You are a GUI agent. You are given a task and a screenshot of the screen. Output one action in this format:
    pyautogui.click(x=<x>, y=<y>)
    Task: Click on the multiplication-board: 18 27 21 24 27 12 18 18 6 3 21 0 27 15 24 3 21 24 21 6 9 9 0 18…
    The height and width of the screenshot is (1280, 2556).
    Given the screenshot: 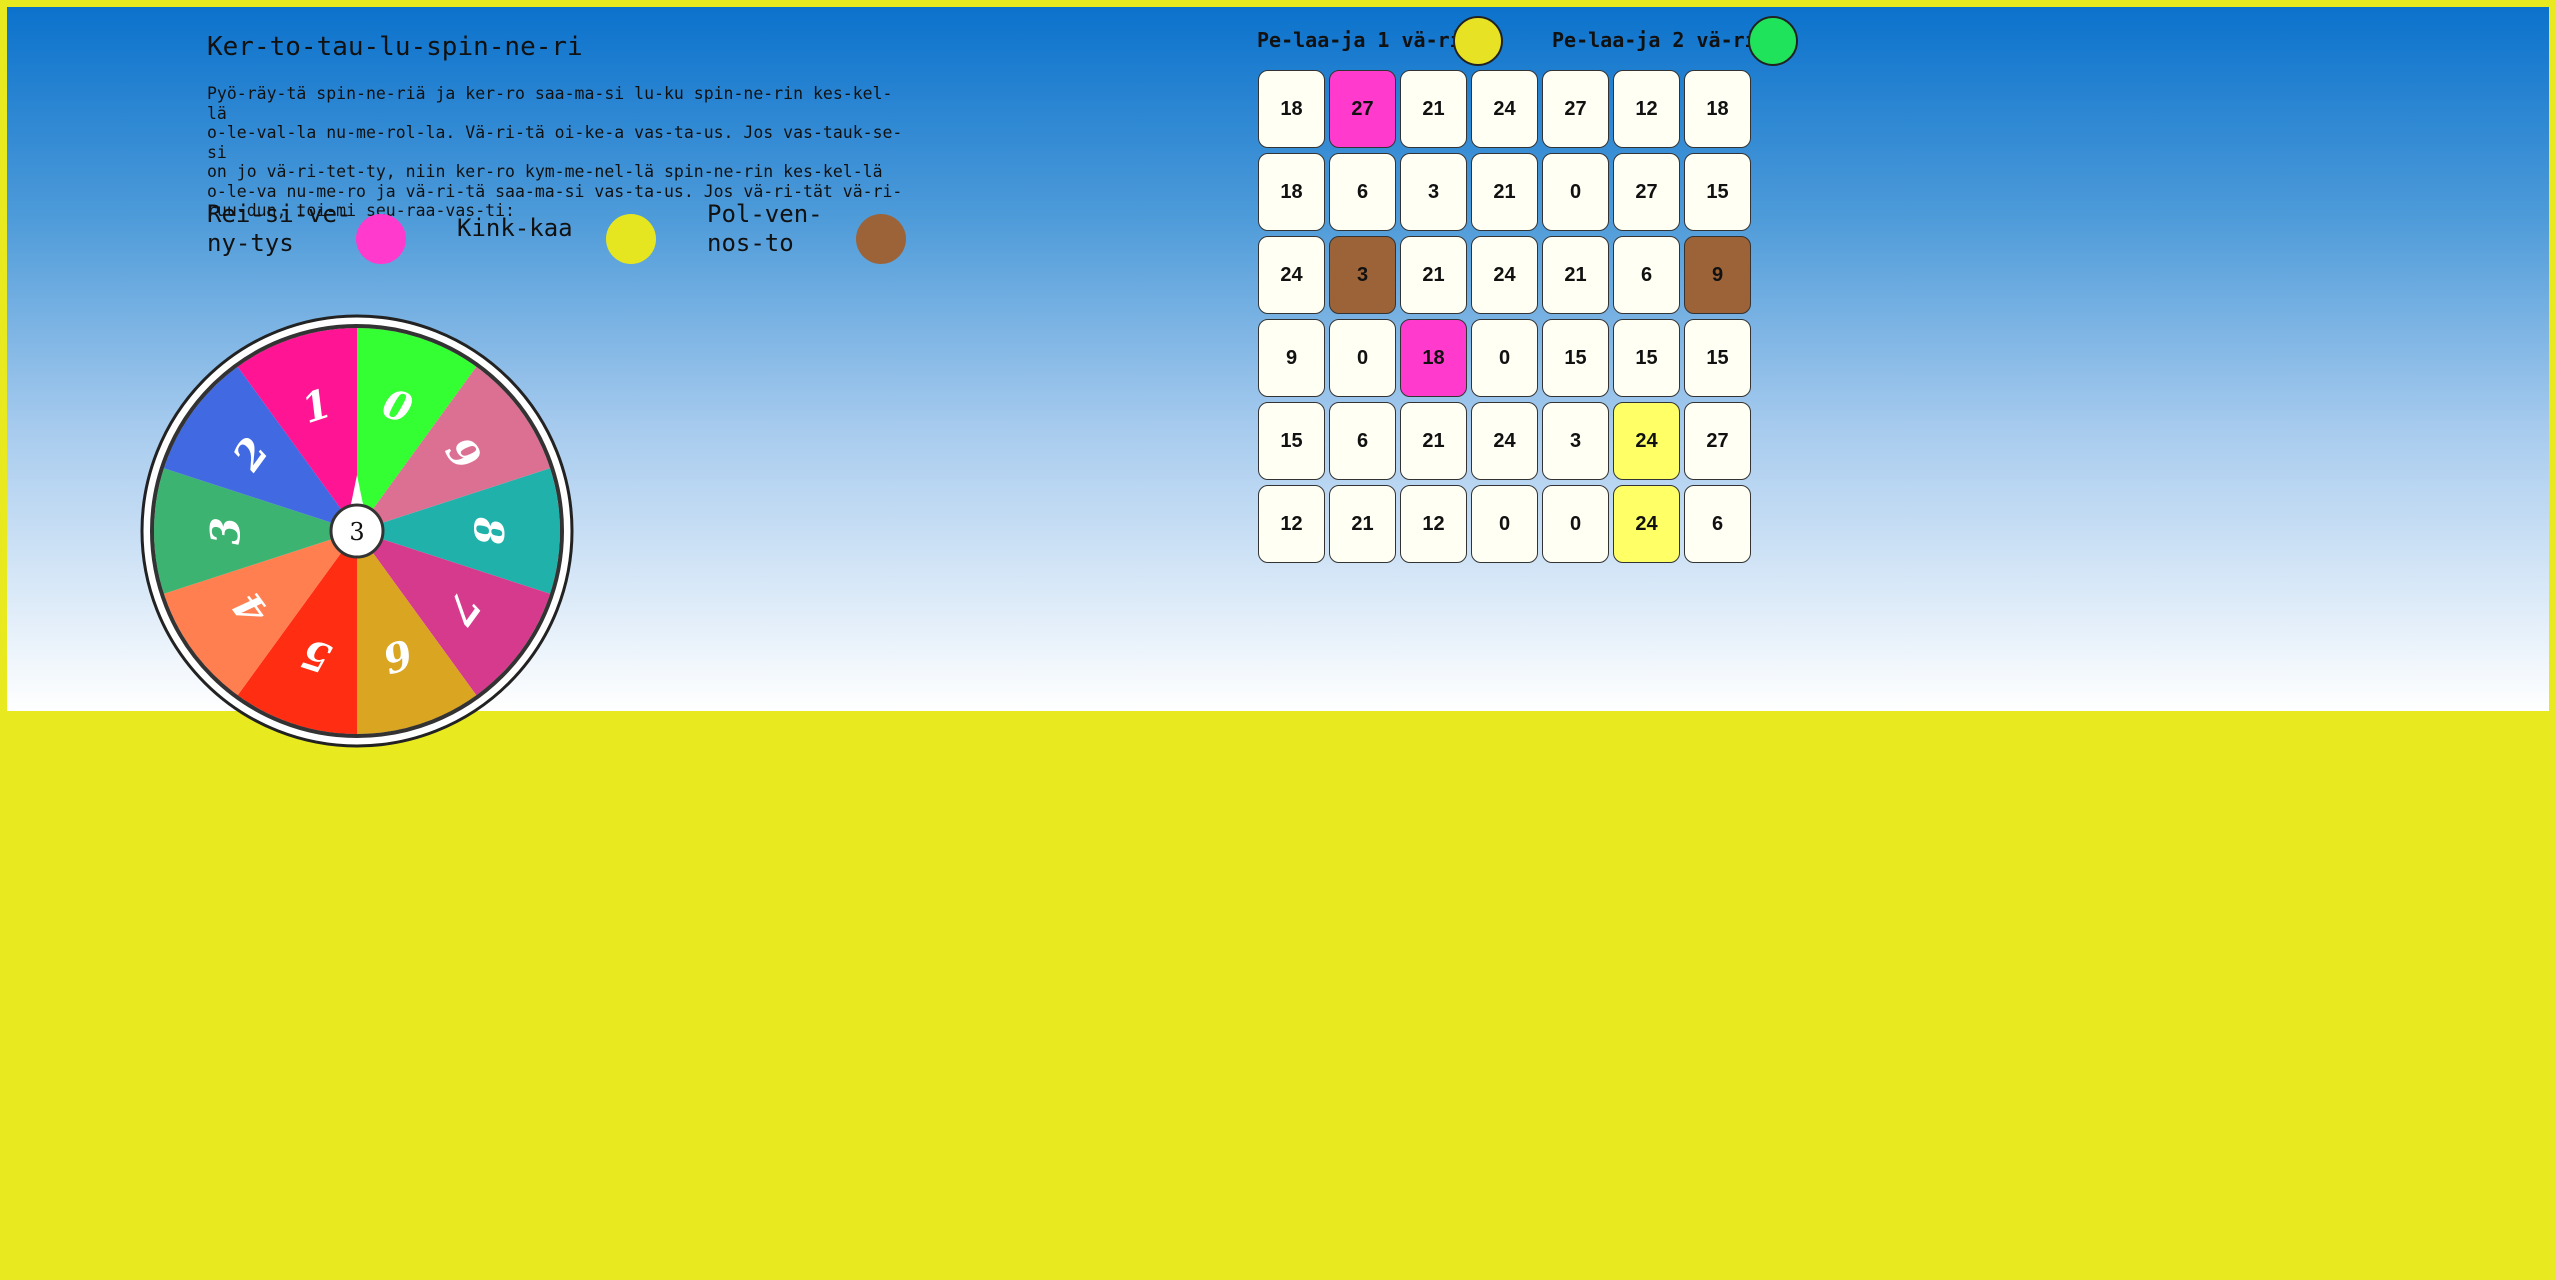 What is the action you would take?
    pyautogui.click(x=1506, y=319)
    